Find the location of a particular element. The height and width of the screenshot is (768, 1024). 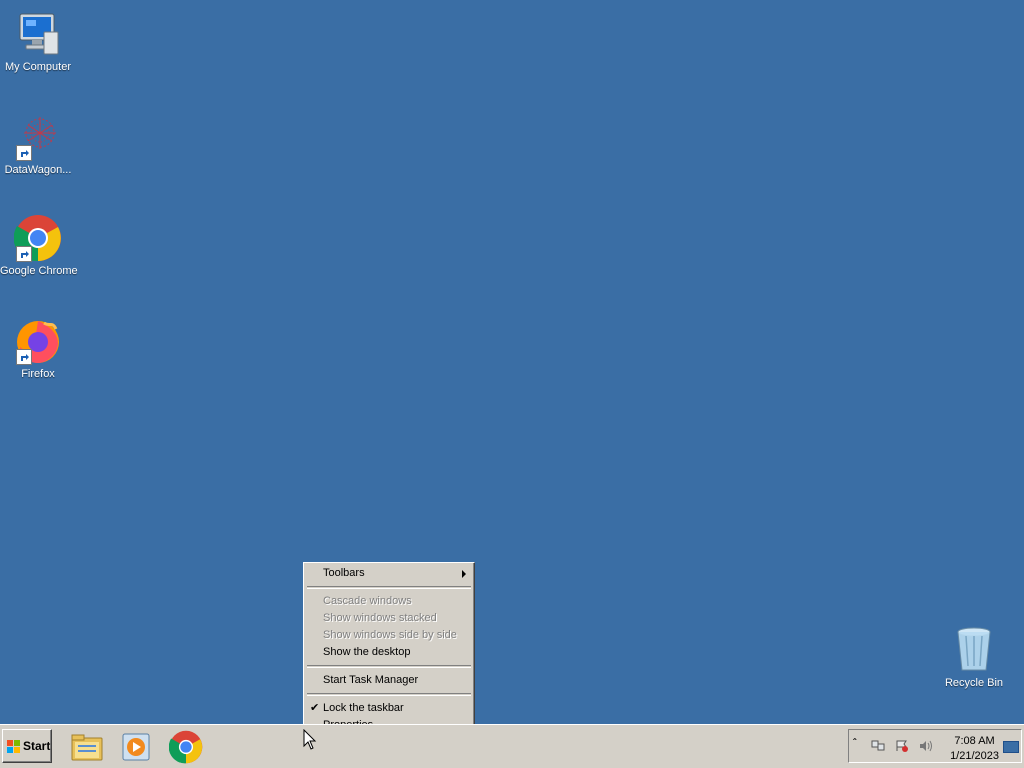

action-center-icon is located at coordinates (902, 746).